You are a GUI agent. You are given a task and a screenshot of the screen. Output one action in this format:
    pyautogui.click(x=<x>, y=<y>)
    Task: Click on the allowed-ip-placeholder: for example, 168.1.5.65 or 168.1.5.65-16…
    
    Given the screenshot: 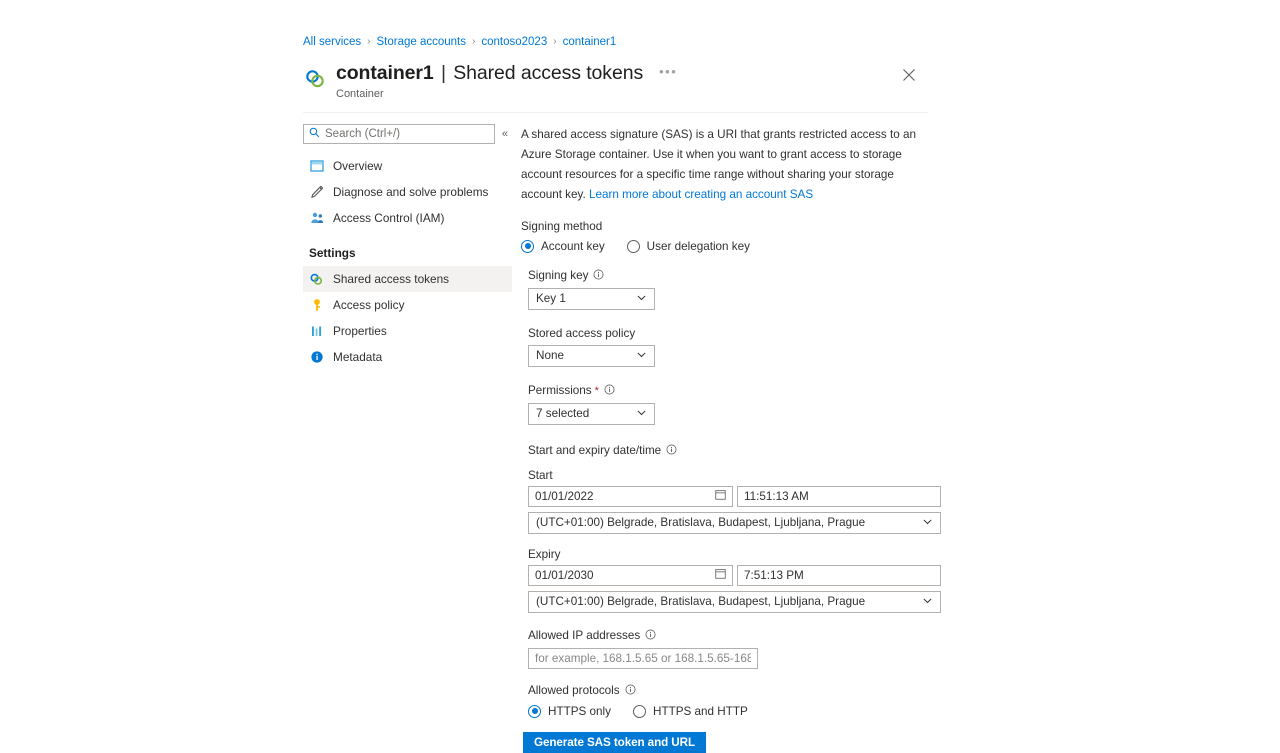 What is the action you would take?
    pyautogui.click(x=643, y=658)
    